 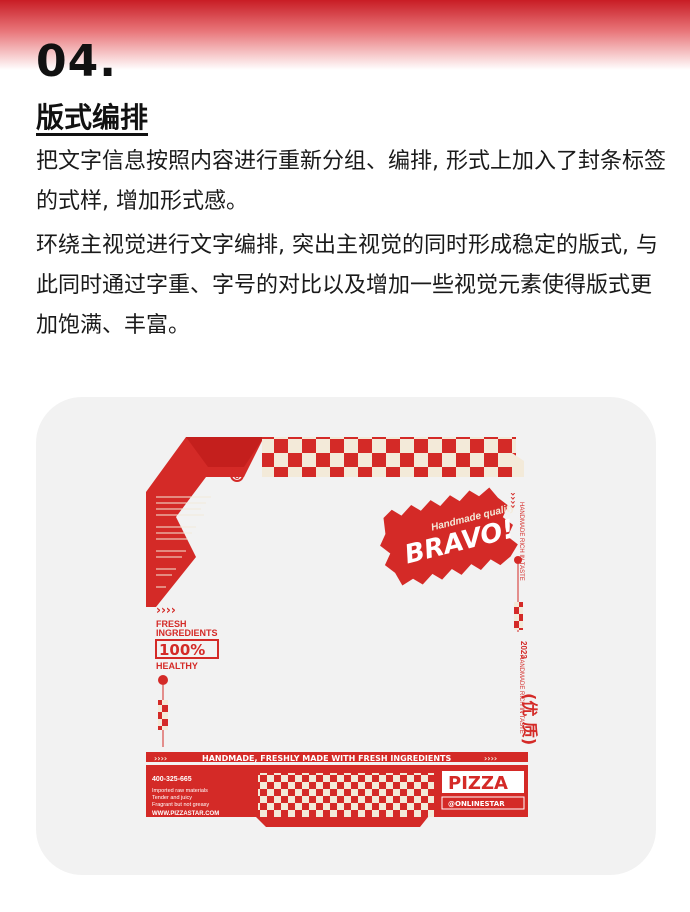 I want to click on right-chevrons: ››››, so click(x=512, y=500).